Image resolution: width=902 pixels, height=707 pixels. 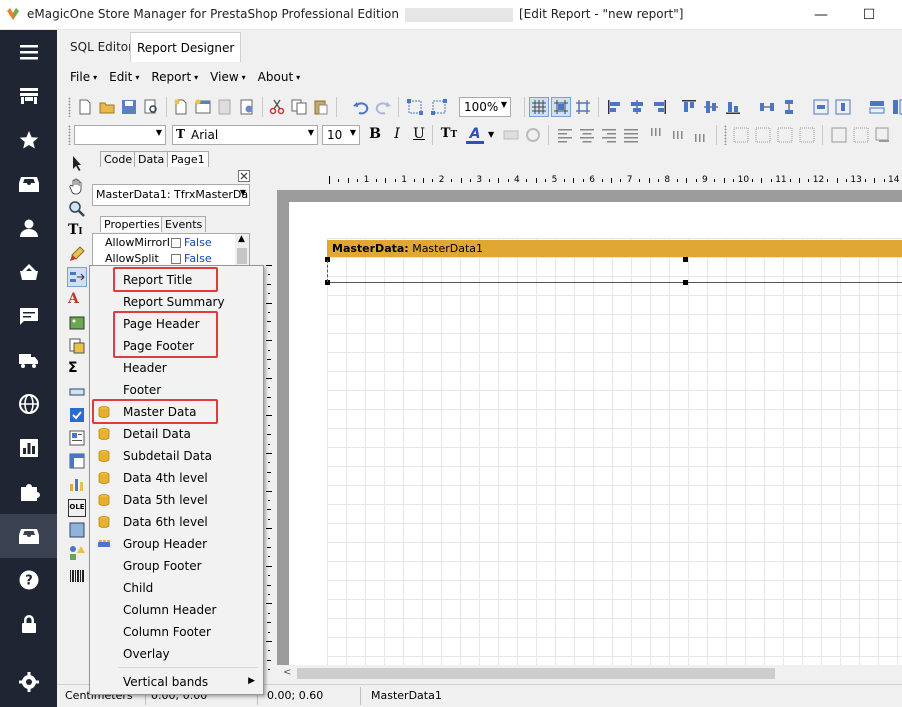 What do you see at coordinates (375, 135) in the screenshot?
I see `bold-icon: B` at bounding box center [375, 135].